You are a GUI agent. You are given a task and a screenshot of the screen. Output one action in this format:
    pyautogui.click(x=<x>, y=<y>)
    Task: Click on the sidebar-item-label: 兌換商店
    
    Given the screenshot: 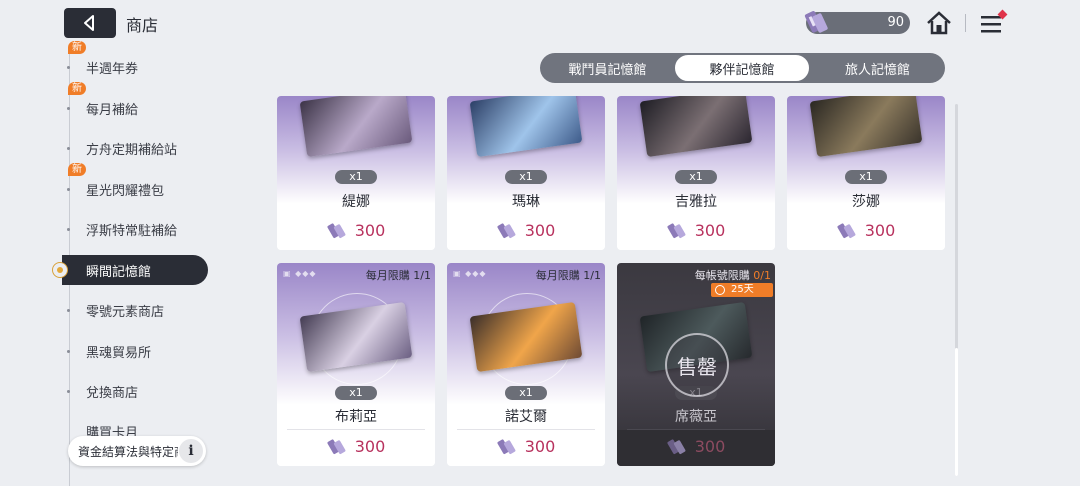 What is the action you would take?
    pyautogui.click(x=112, y=393)
    